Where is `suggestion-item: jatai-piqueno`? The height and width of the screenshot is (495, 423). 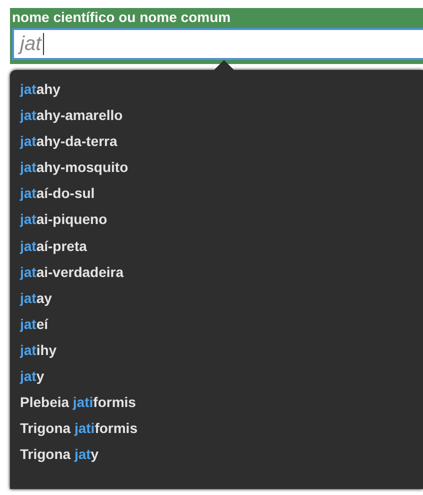
suggestion-item: jatai-piqueno is located at coordinates (216, 219).